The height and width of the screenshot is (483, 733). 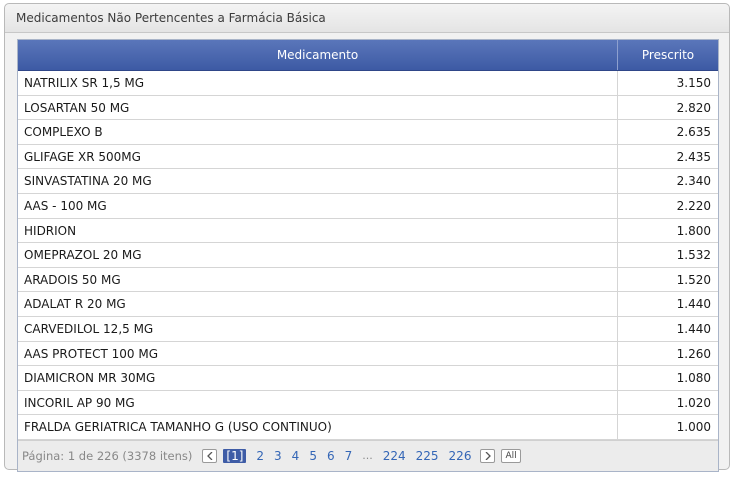 I want to click on pager-page-link: 224, so click(x=394, y=456).